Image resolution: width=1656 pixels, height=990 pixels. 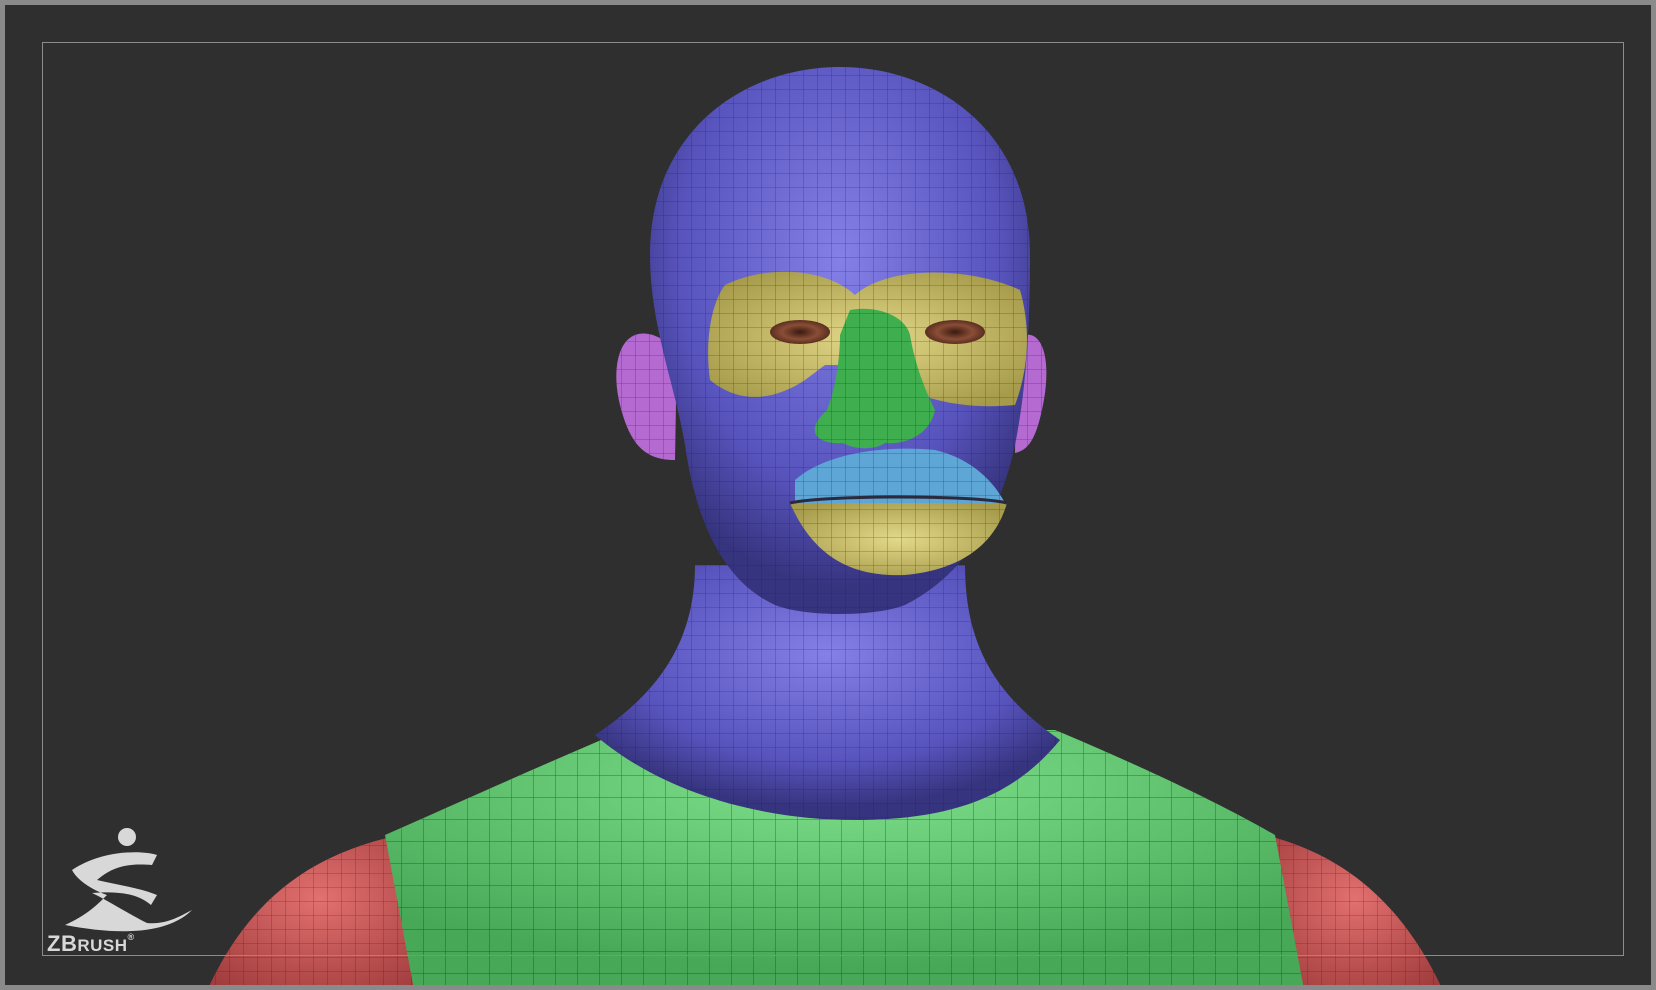 I want to click on right-eye, so click(x=955, y=332).